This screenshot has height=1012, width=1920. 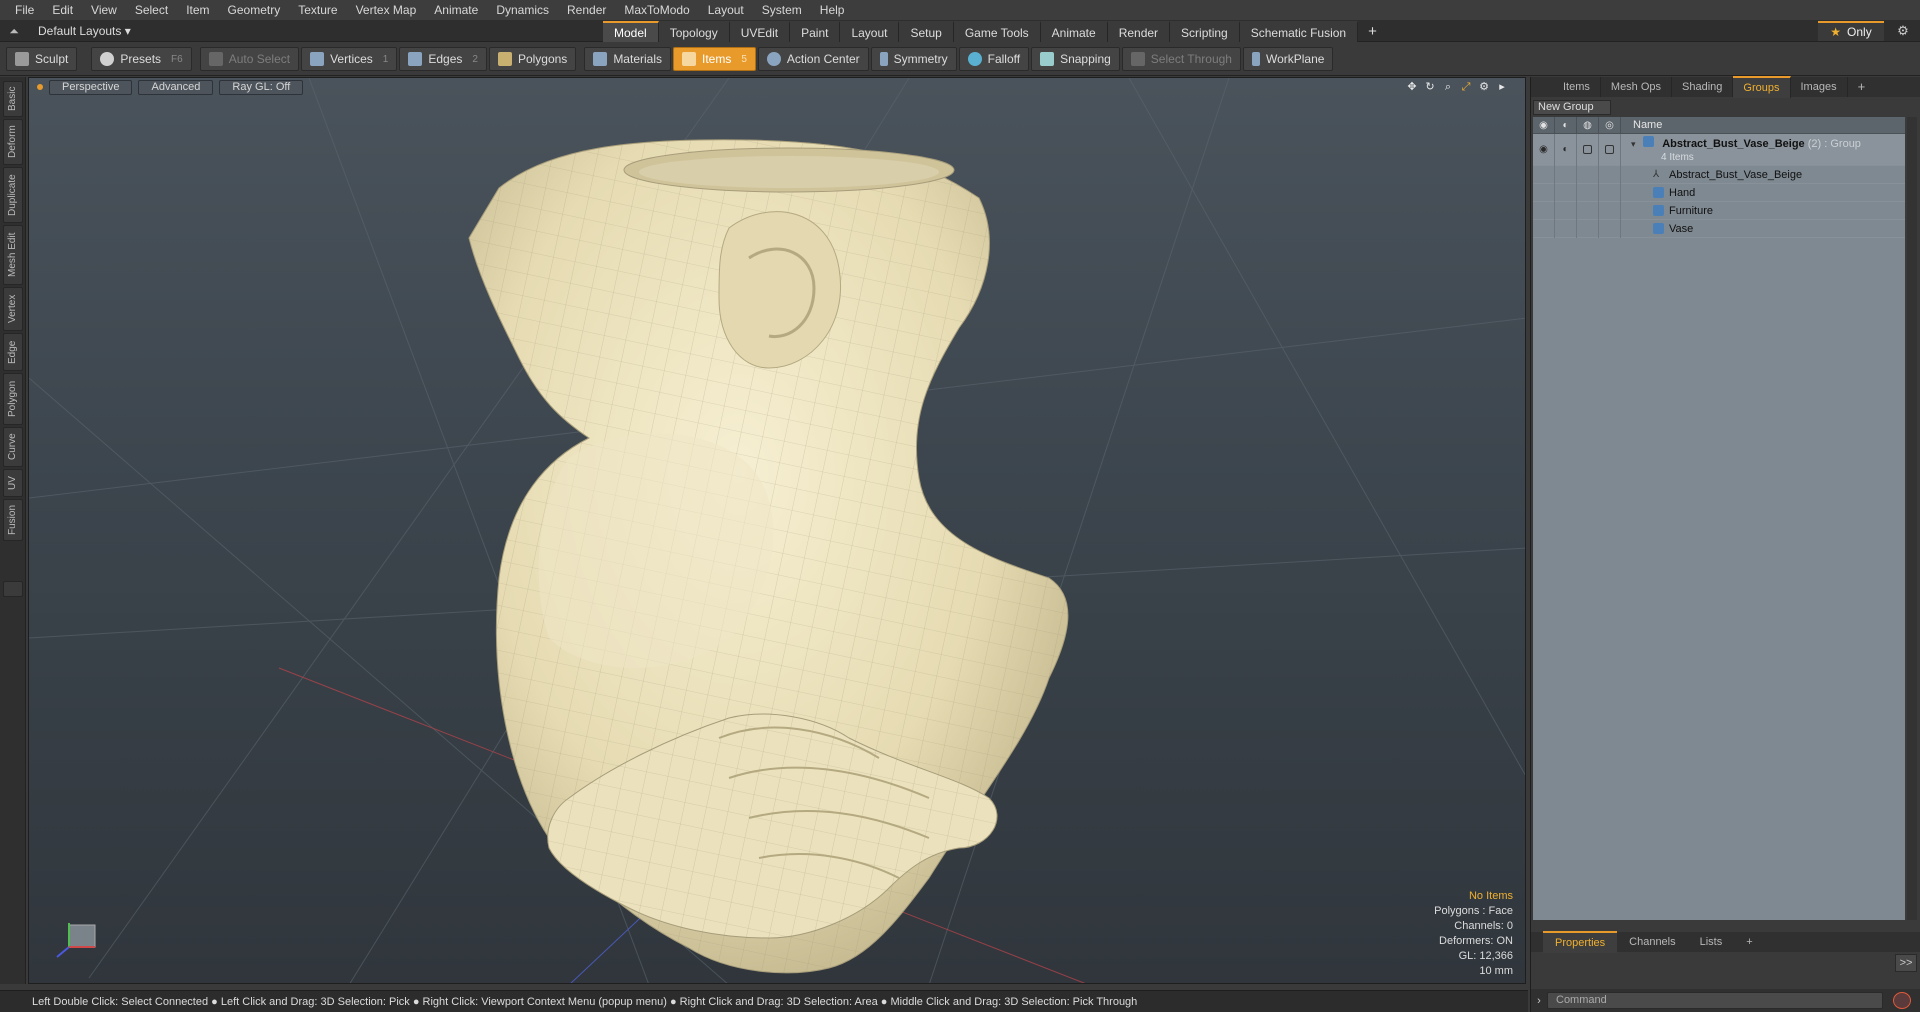 I want to click on rotate-view-icon: ↻, so click(x=1430, y=87).